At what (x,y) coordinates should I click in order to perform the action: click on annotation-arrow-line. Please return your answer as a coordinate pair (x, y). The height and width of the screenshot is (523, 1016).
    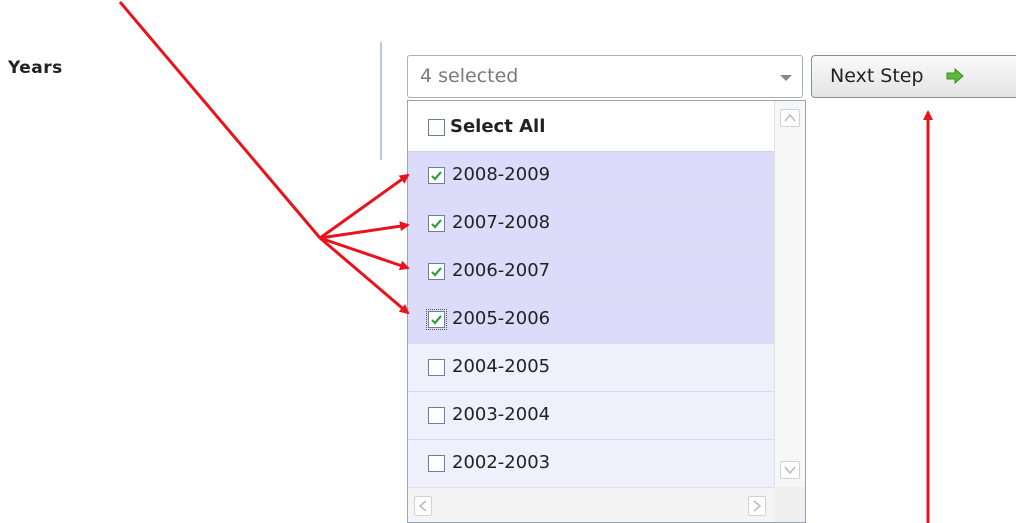
    Looking at the image, I should click on (220, 120).